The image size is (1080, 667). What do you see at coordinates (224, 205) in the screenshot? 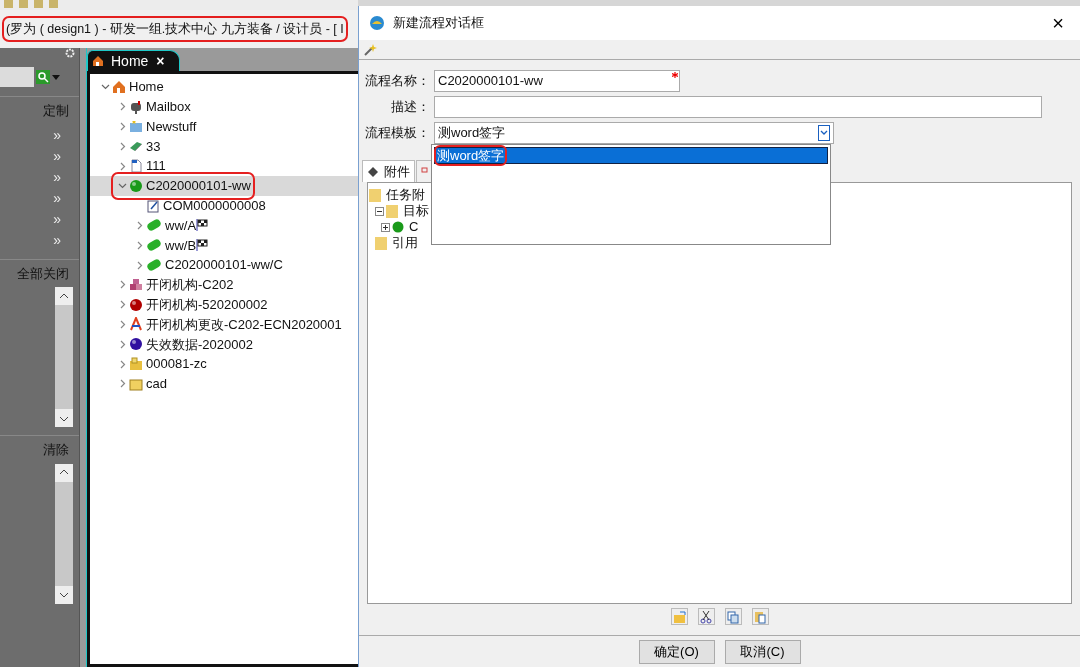
I see `tree-item: COM0000000008` at bounding box center [224, 205].